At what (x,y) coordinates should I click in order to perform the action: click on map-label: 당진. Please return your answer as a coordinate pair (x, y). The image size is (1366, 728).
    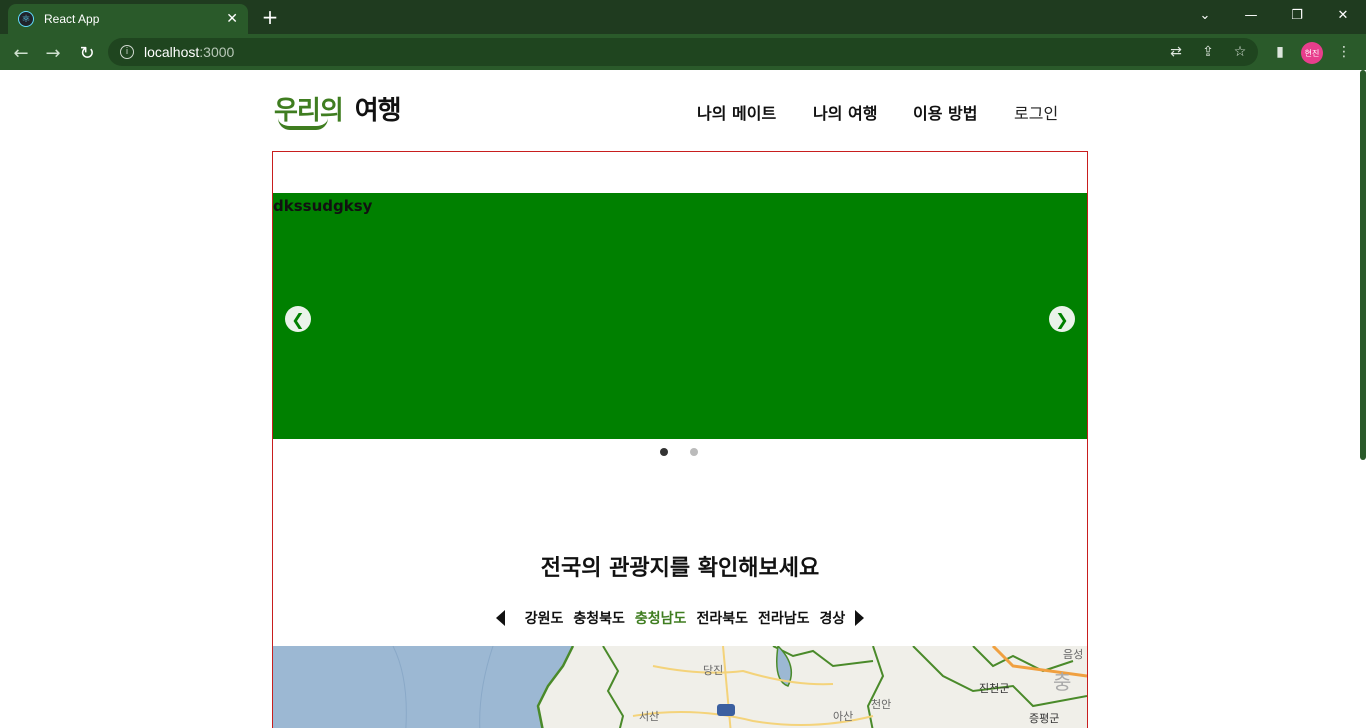
    Looking at the image, I should click on (713, 670).